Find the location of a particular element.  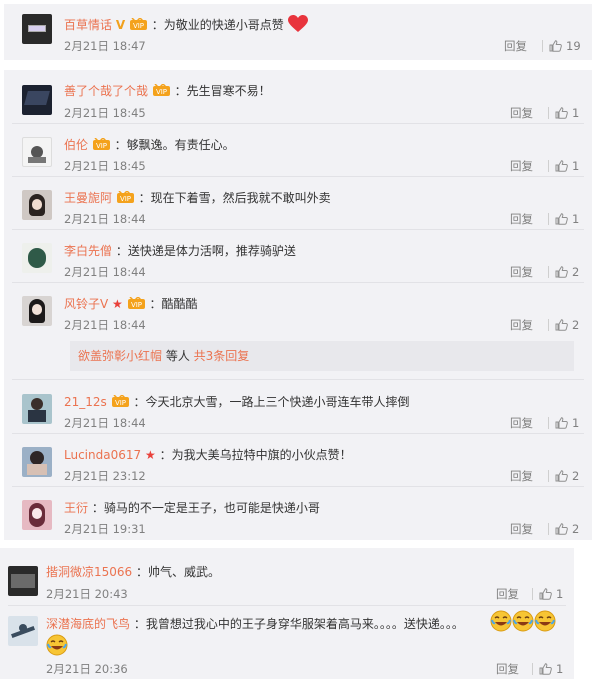

timestamp: 2月21日 18:47 is located at coordinates (105, 46).